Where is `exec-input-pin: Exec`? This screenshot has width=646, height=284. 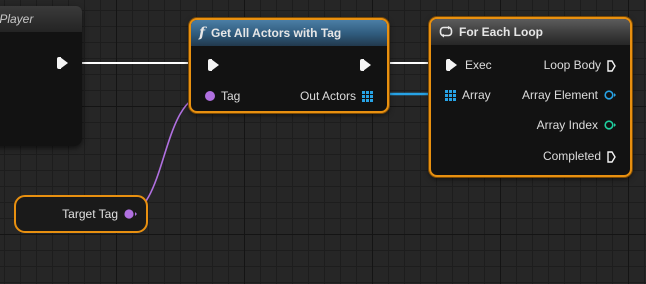 exec-input-pin: Exec is located at coordinates (468, 65).